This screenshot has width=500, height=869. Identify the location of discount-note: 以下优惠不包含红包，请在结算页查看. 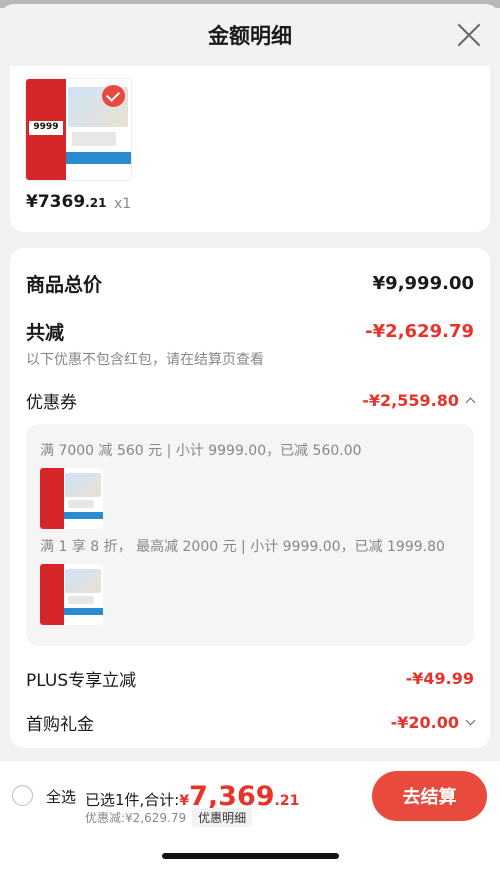
(145, 360).